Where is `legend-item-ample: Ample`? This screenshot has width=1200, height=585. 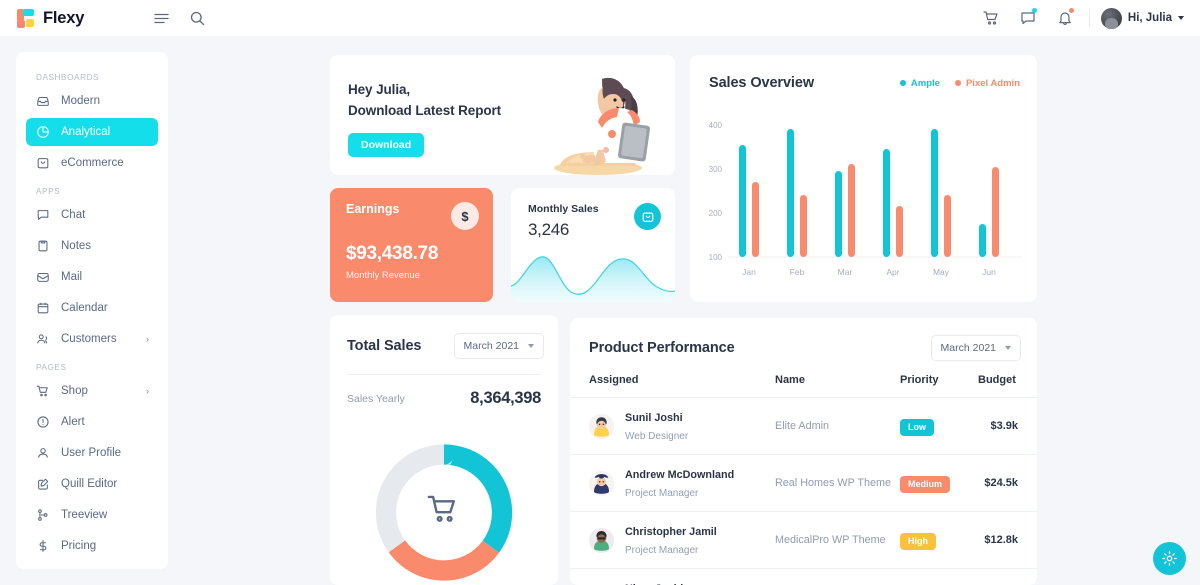
legend-item-ample: Ample is located at coordinates (919, 83).